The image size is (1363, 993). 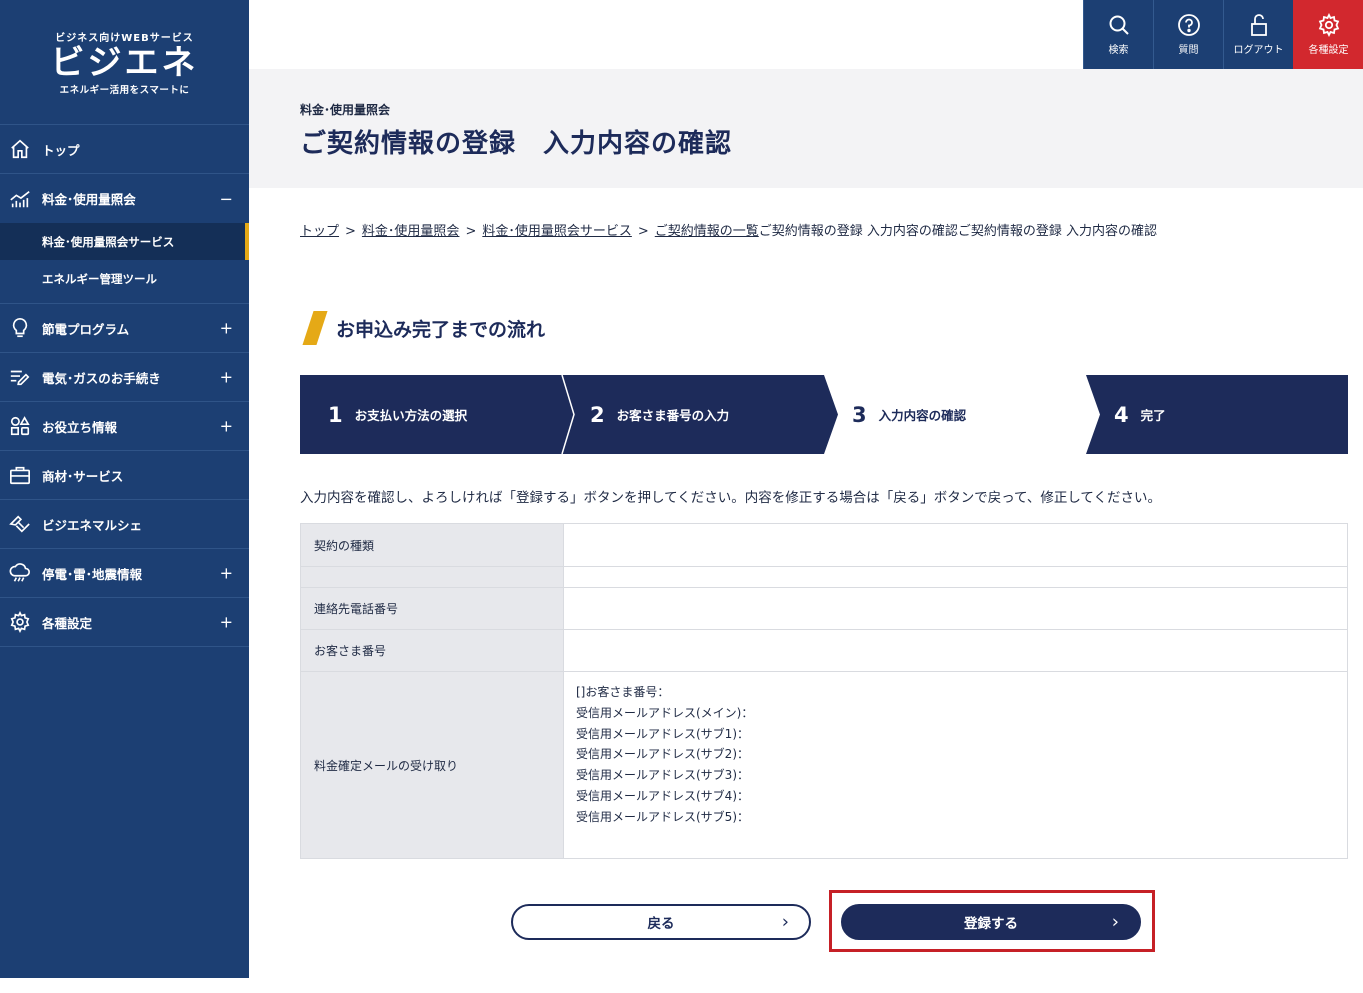 What do you see at coordinates (824, 414) in the screenshot?
I see `progress-steps: 1 お支払い方法の選択 2 お客さま番号の入力 3 入力内容の確認 4 完了` at bounding box center [824, 414].